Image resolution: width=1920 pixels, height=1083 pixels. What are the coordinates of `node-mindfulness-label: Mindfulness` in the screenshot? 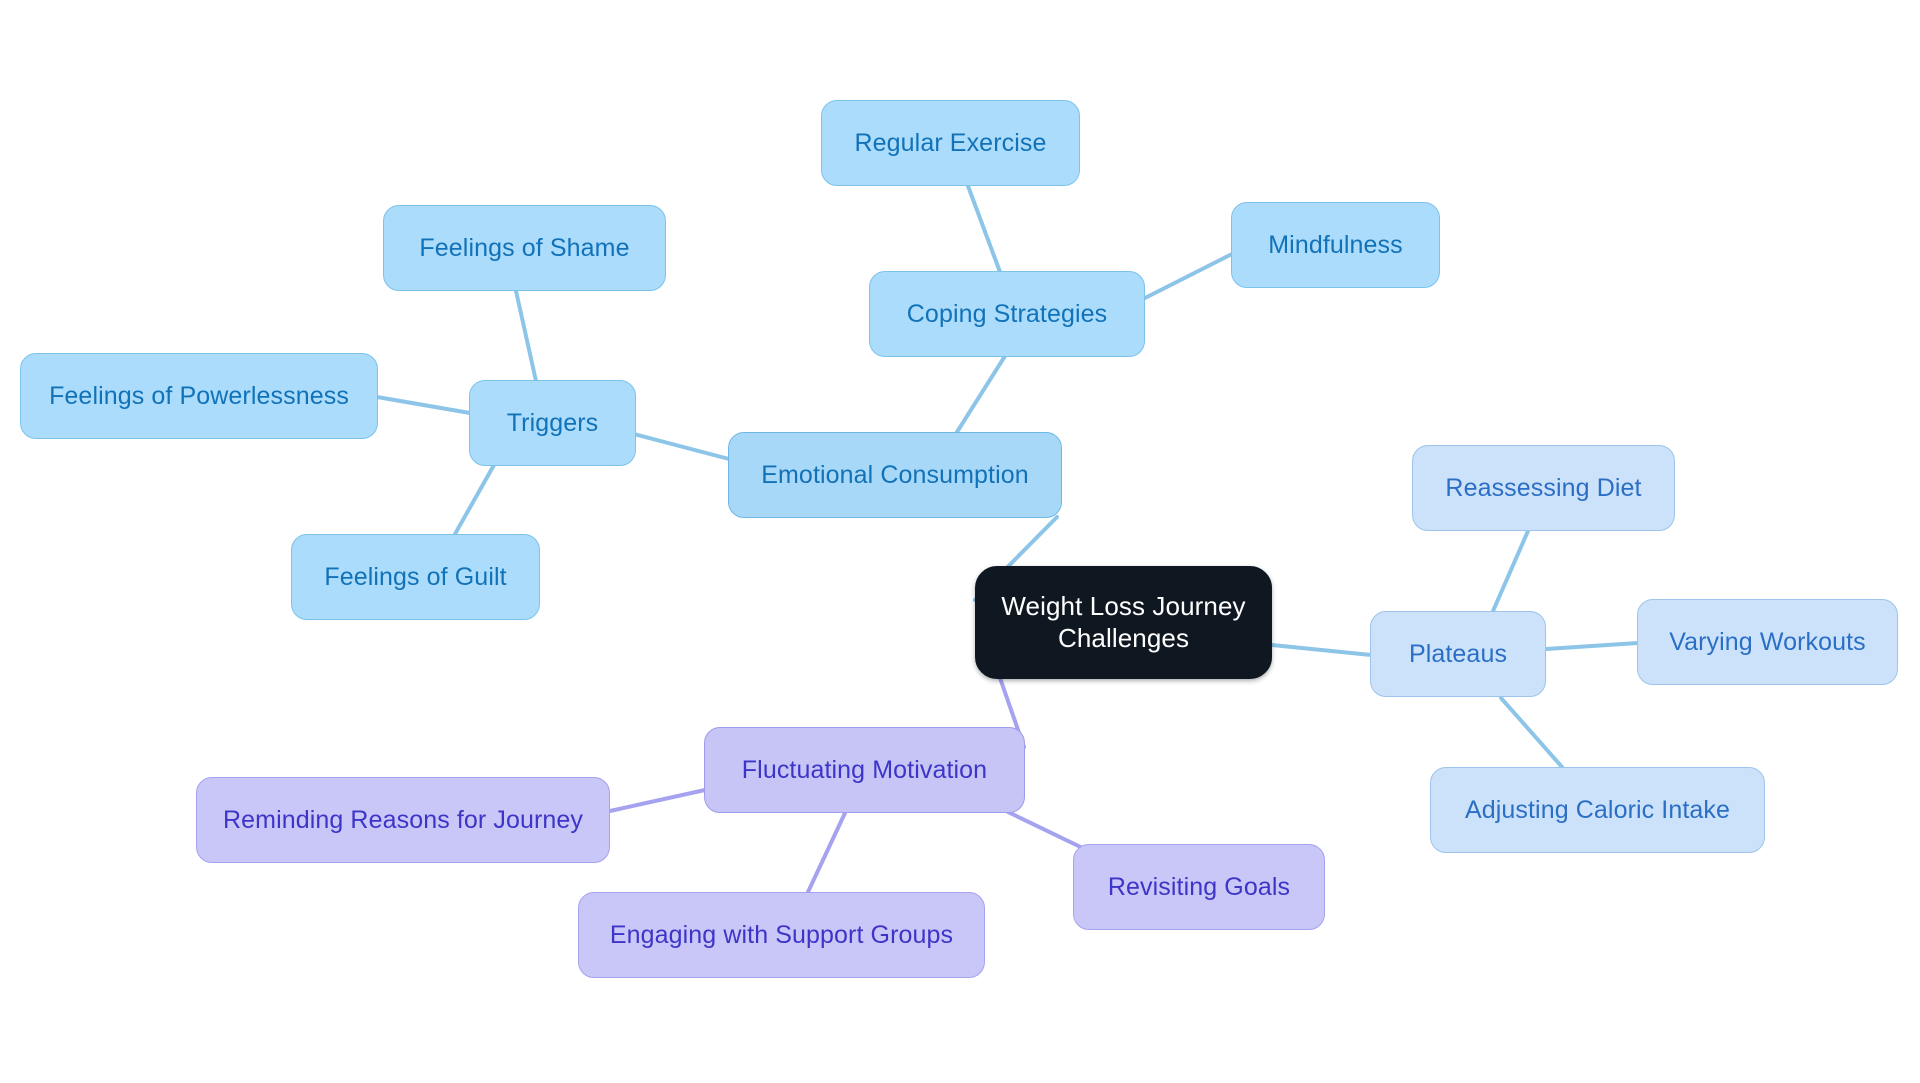 It's located at (1335, 244).